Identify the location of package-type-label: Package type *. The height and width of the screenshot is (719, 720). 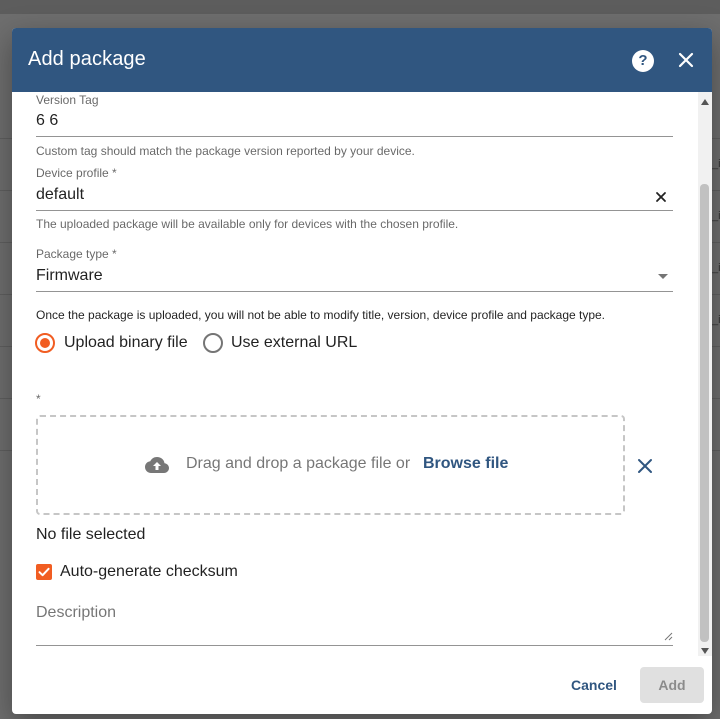
(76, 254).